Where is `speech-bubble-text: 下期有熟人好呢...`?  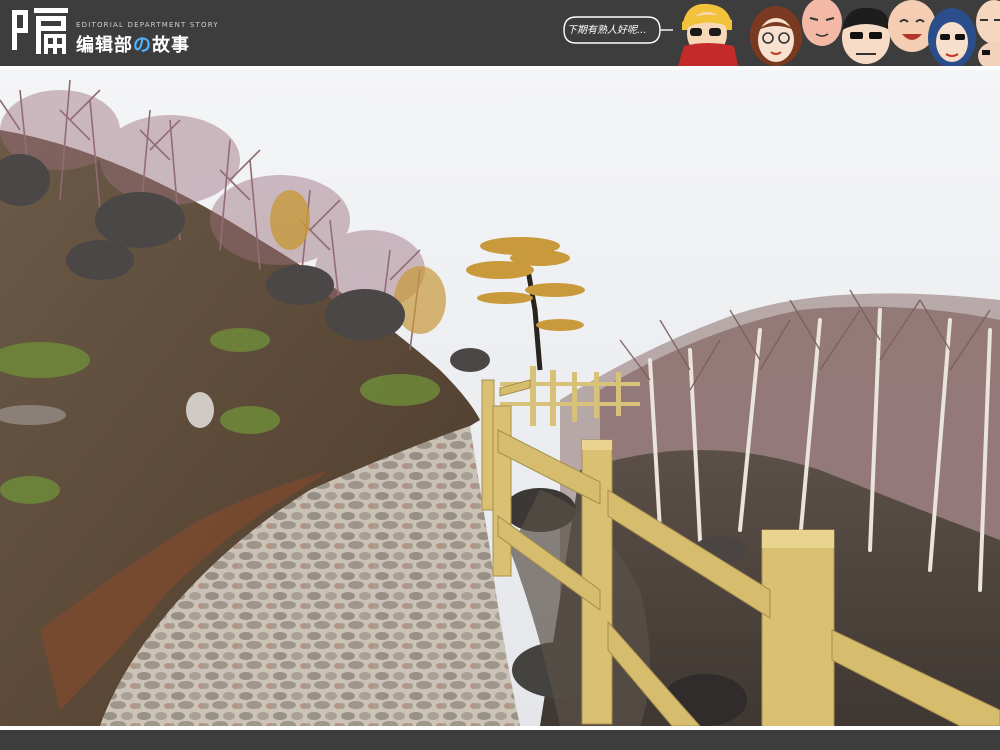 speech-bubble-text: 下期有熟人好呢... is located at coordinates (607, 30).